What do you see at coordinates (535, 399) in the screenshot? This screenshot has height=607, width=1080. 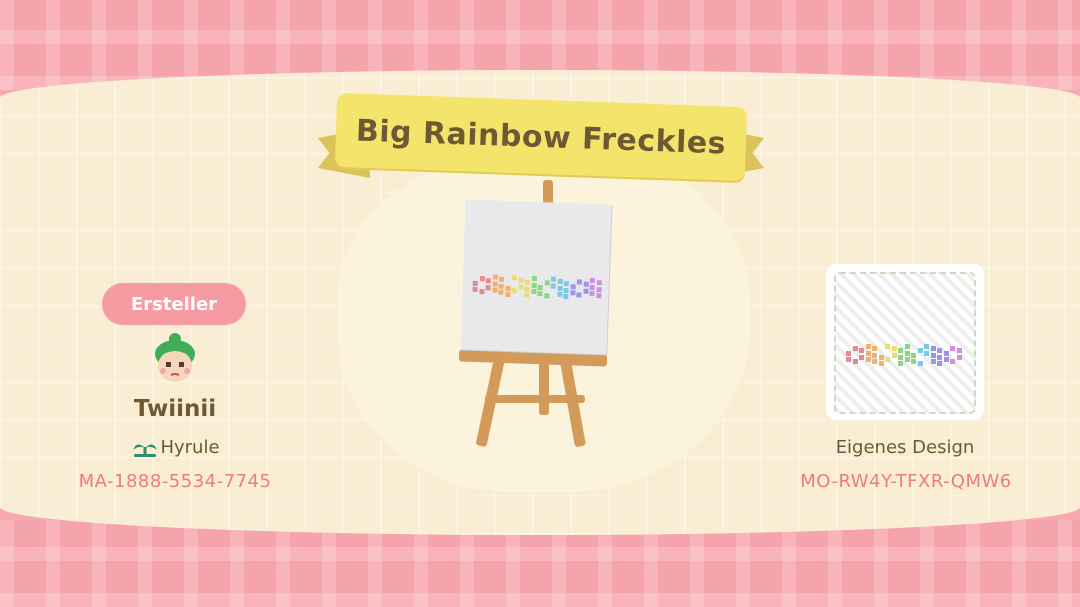 I see `easel-crossbar` at bounding box center [535, 399].